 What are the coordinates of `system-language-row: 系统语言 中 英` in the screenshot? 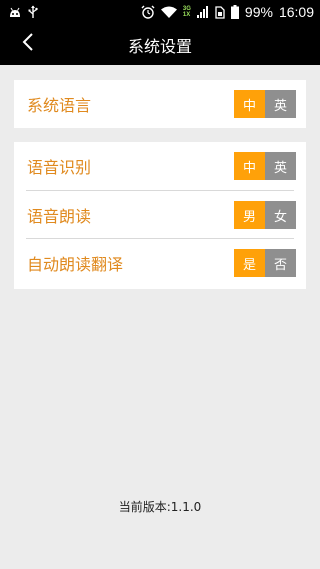 It's located at (160, 104).